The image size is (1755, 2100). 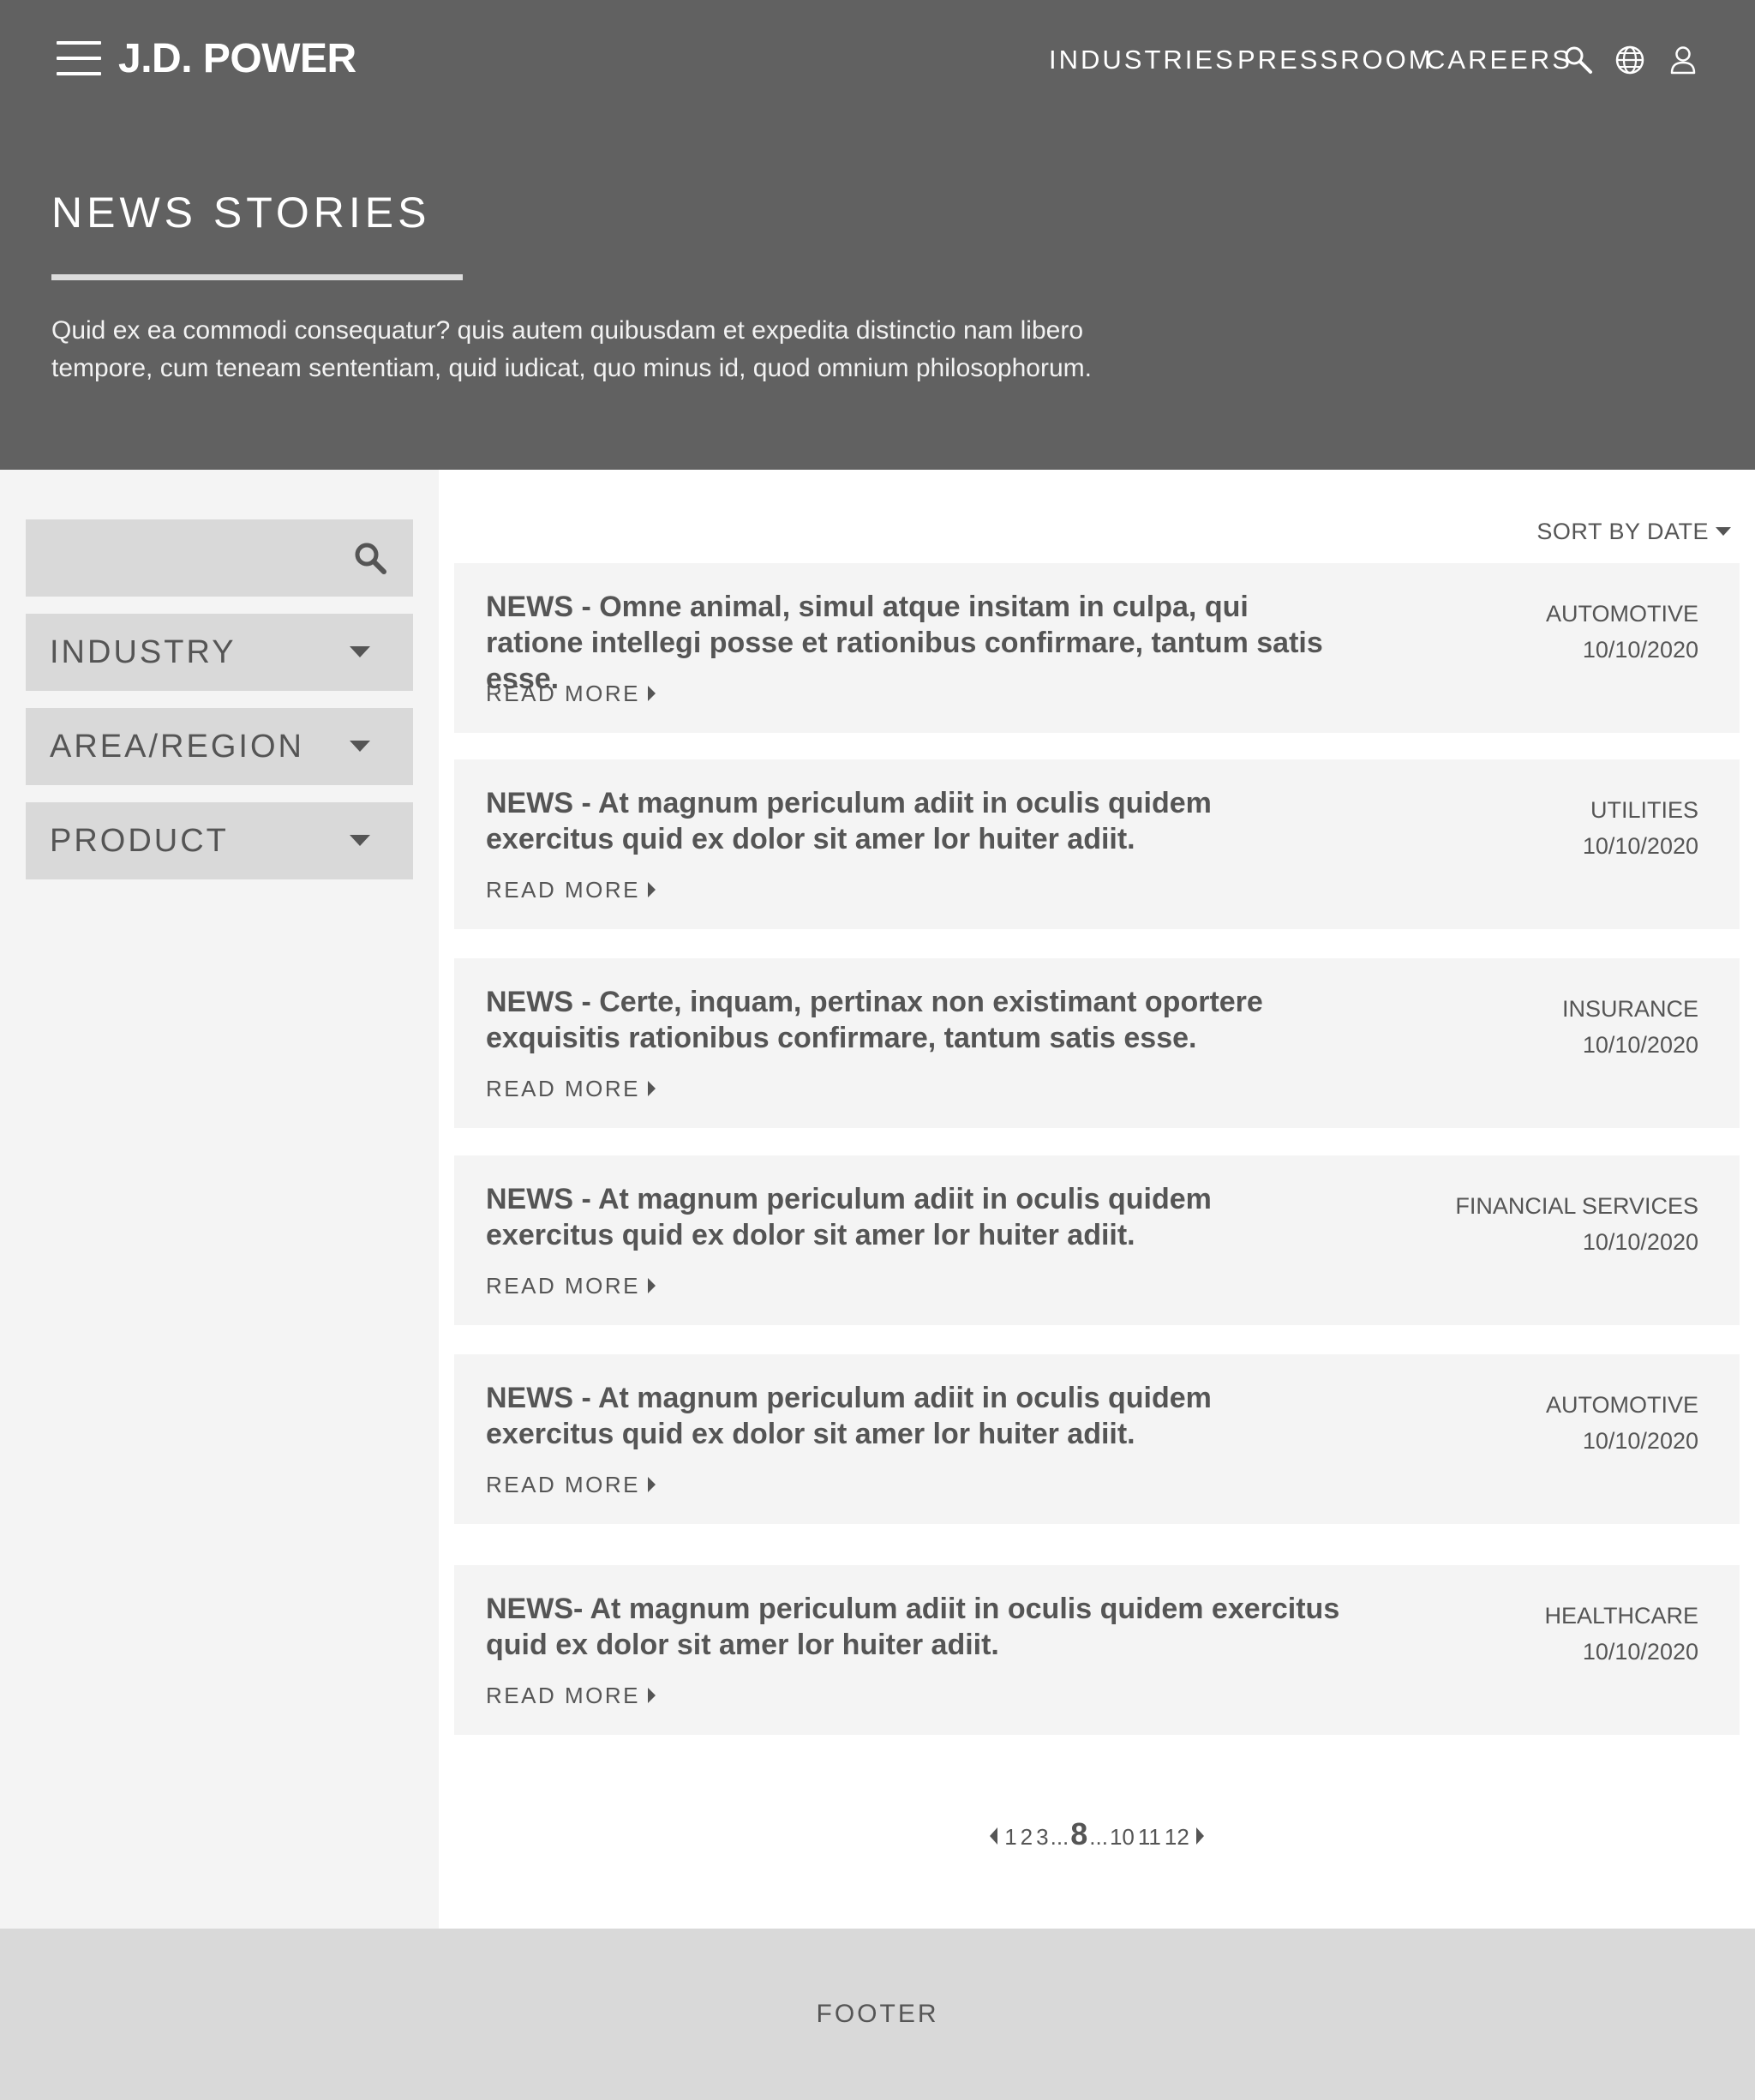 I want to click on footer-label: FOOTER, so click(x=877, y=2014).